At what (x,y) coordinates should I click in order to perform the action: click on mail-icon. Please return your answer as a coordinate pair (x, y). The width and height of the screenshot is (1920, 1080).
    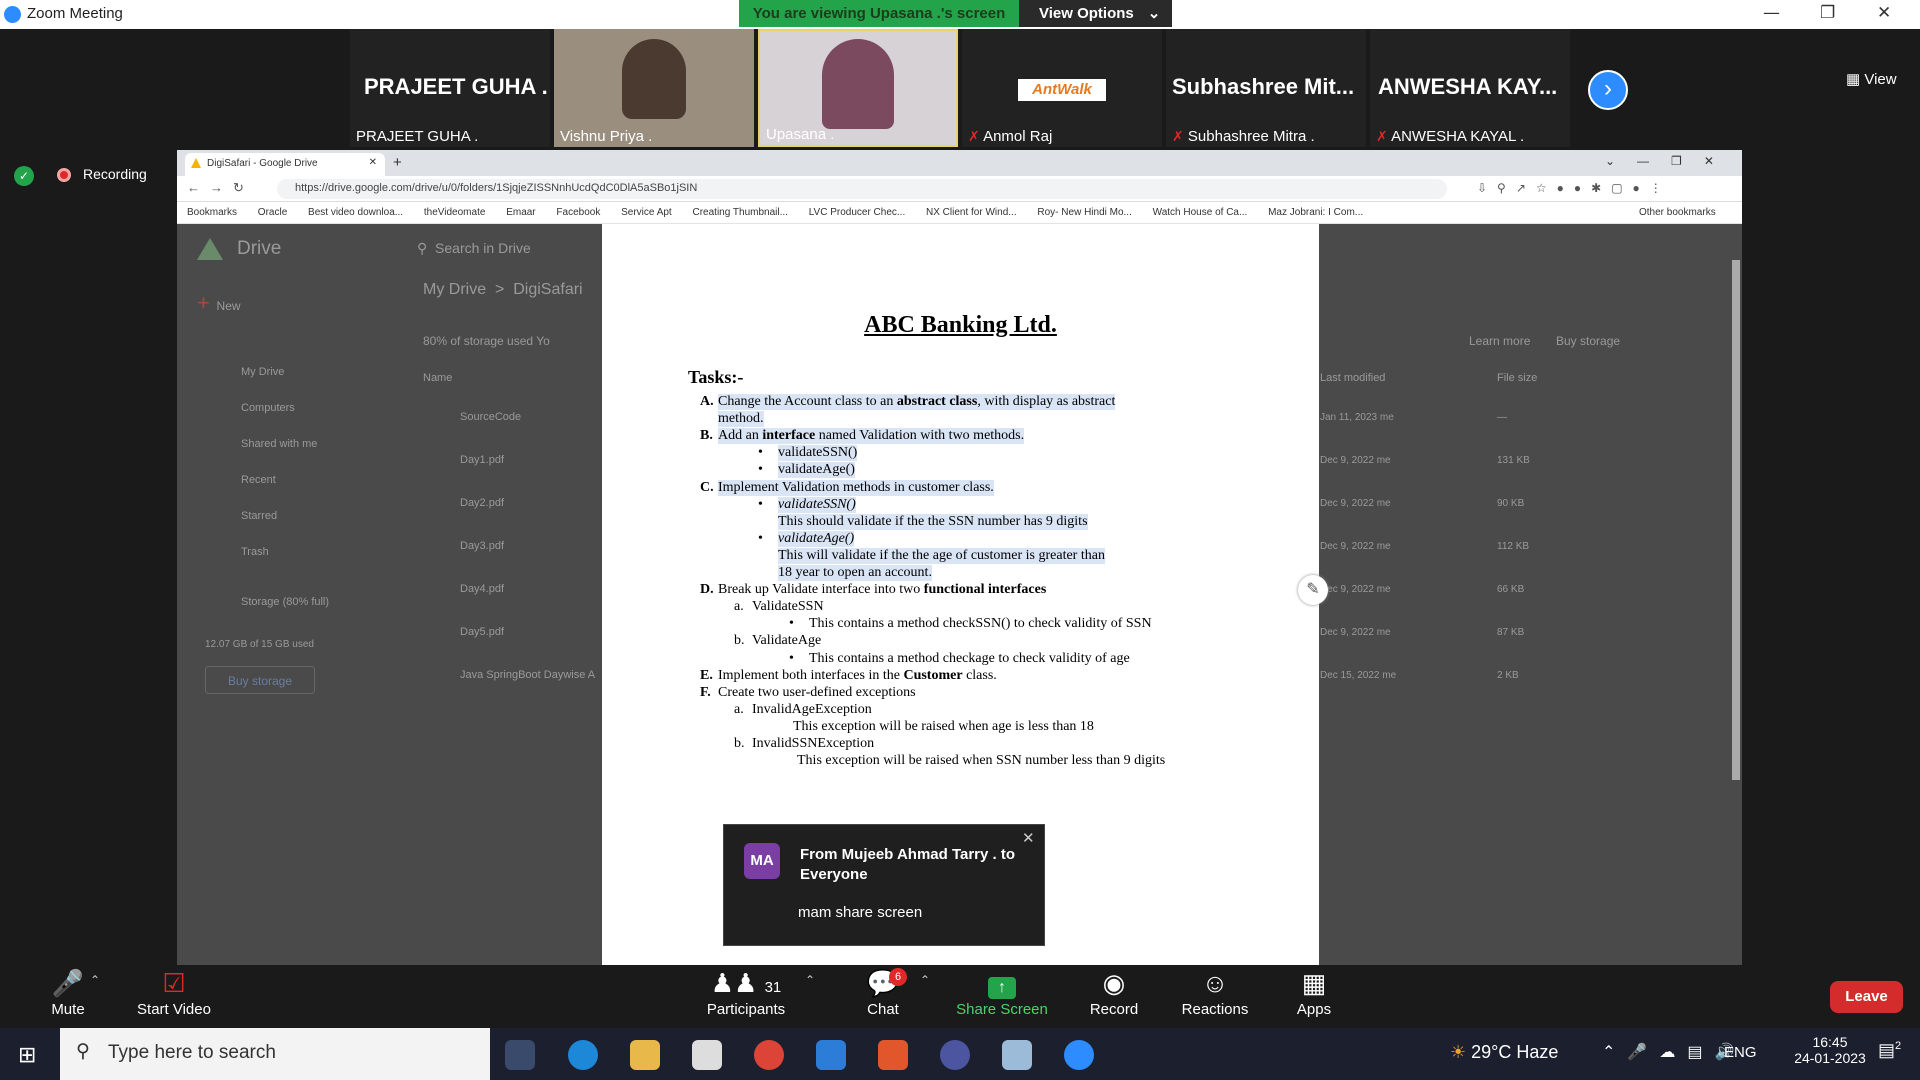
    Looking at the image, I should click on (707, 1055).